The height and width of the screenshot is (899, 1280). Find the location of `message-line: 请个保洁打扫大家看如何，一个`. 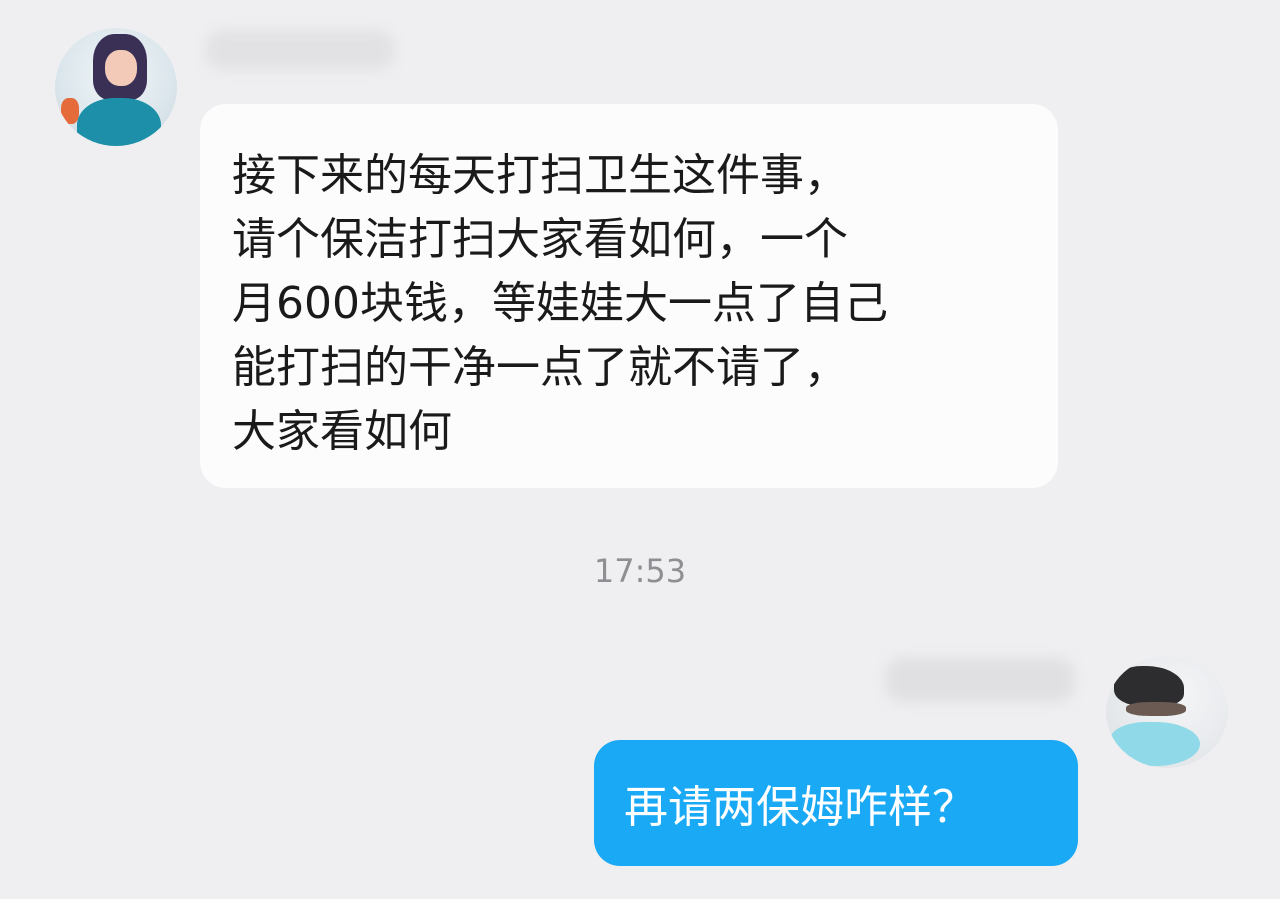

message-line: 请个保洁打扫大家看如何，一个 is located at coordinates (540, 239).